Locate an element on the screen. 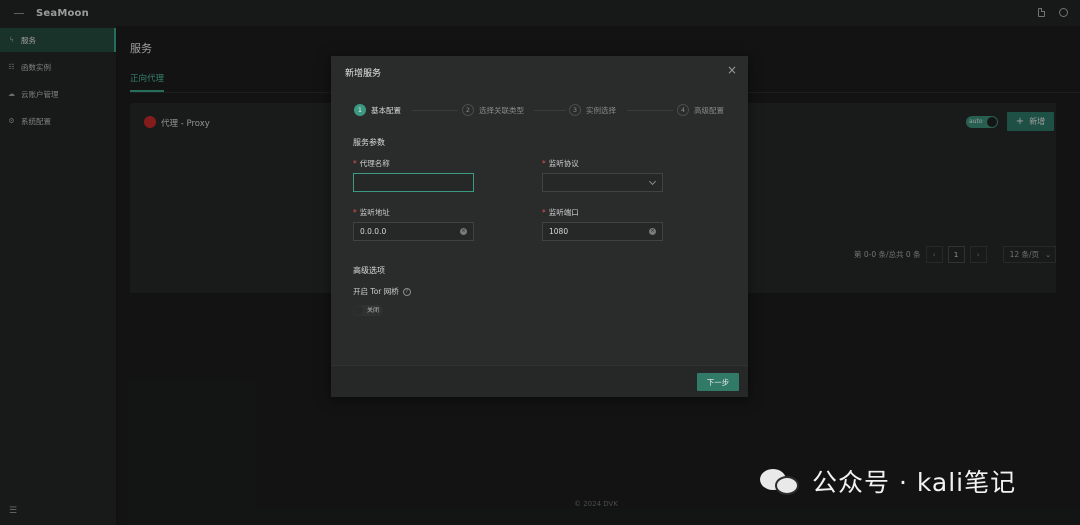 This screenshot has height=525, width=1080. field-label-text: 代理名称 is located at coordinates (374, 163).